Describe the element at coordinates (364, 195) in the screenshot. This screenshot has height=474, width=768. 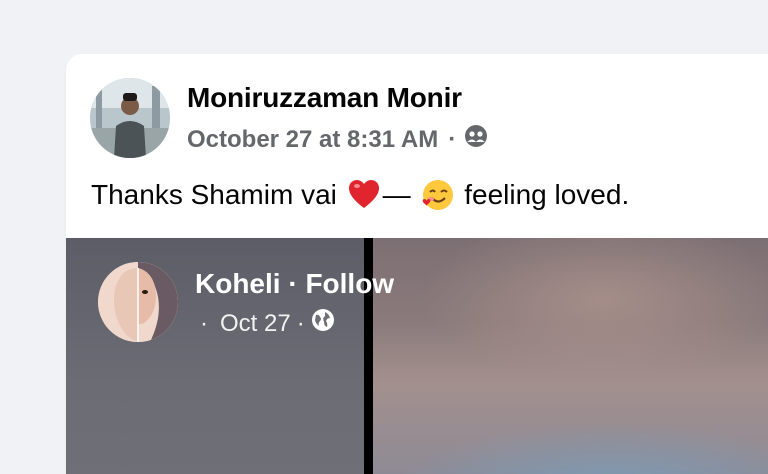
I see `red-heart-emoji` at that location.